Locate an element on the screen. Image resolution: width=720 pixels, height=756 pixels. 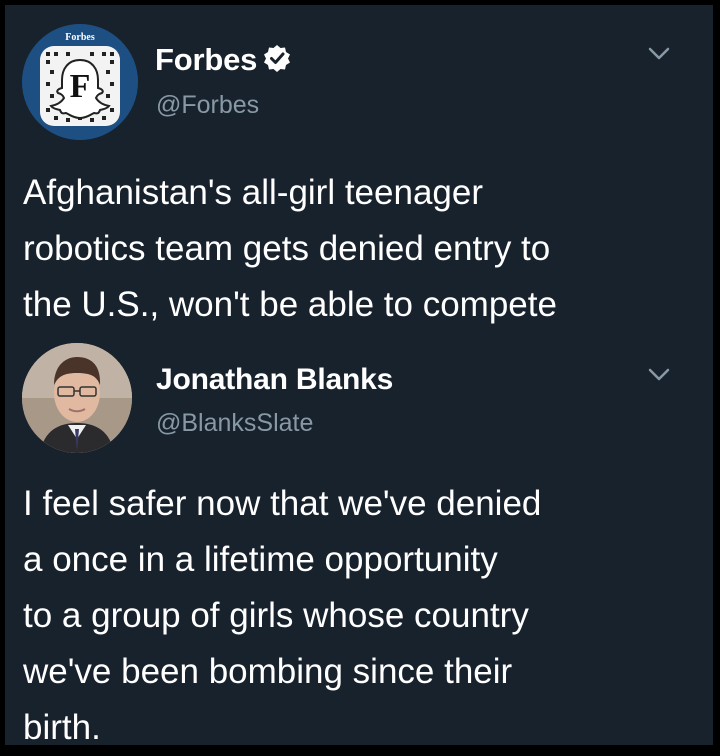
author-handle: @BlanksSlate is located at coordinates (234, 423).